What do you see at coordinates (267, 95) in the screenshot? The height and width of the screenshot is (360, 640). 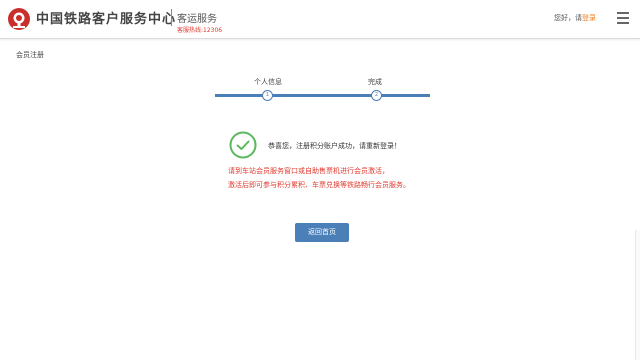 I see `step-marker-1: 1` at bounding box center [267, 95].